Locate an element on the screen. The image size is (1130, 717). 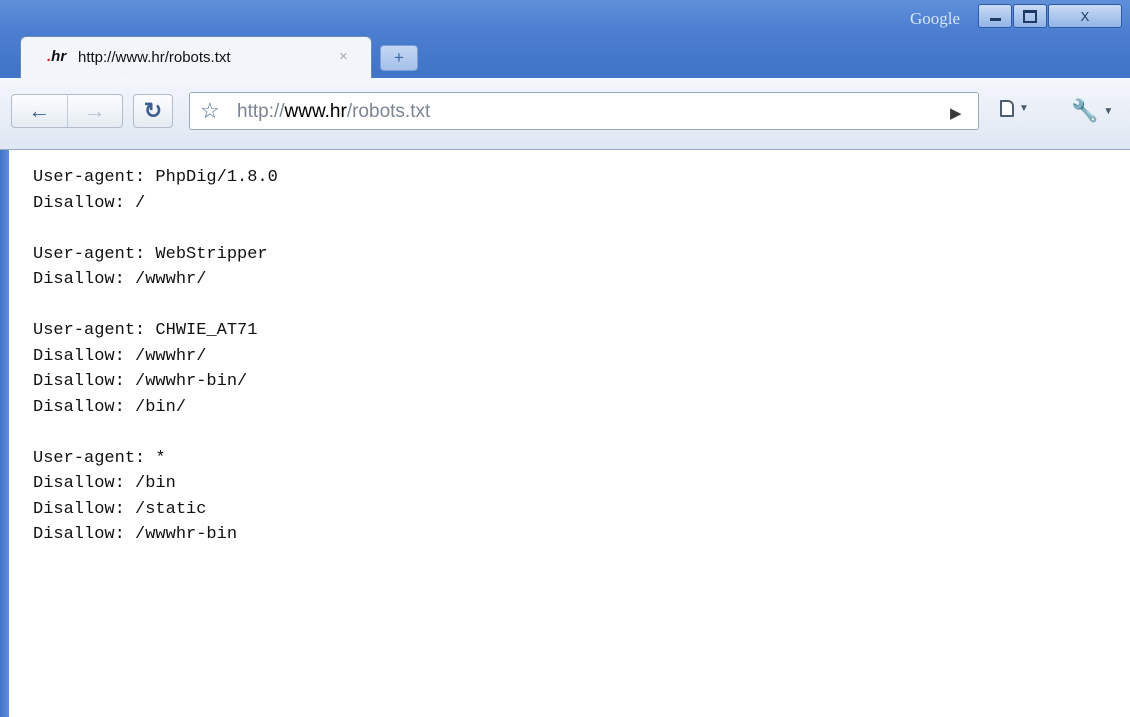
browser-brand-label: Google is located at coordinates (934, 18).